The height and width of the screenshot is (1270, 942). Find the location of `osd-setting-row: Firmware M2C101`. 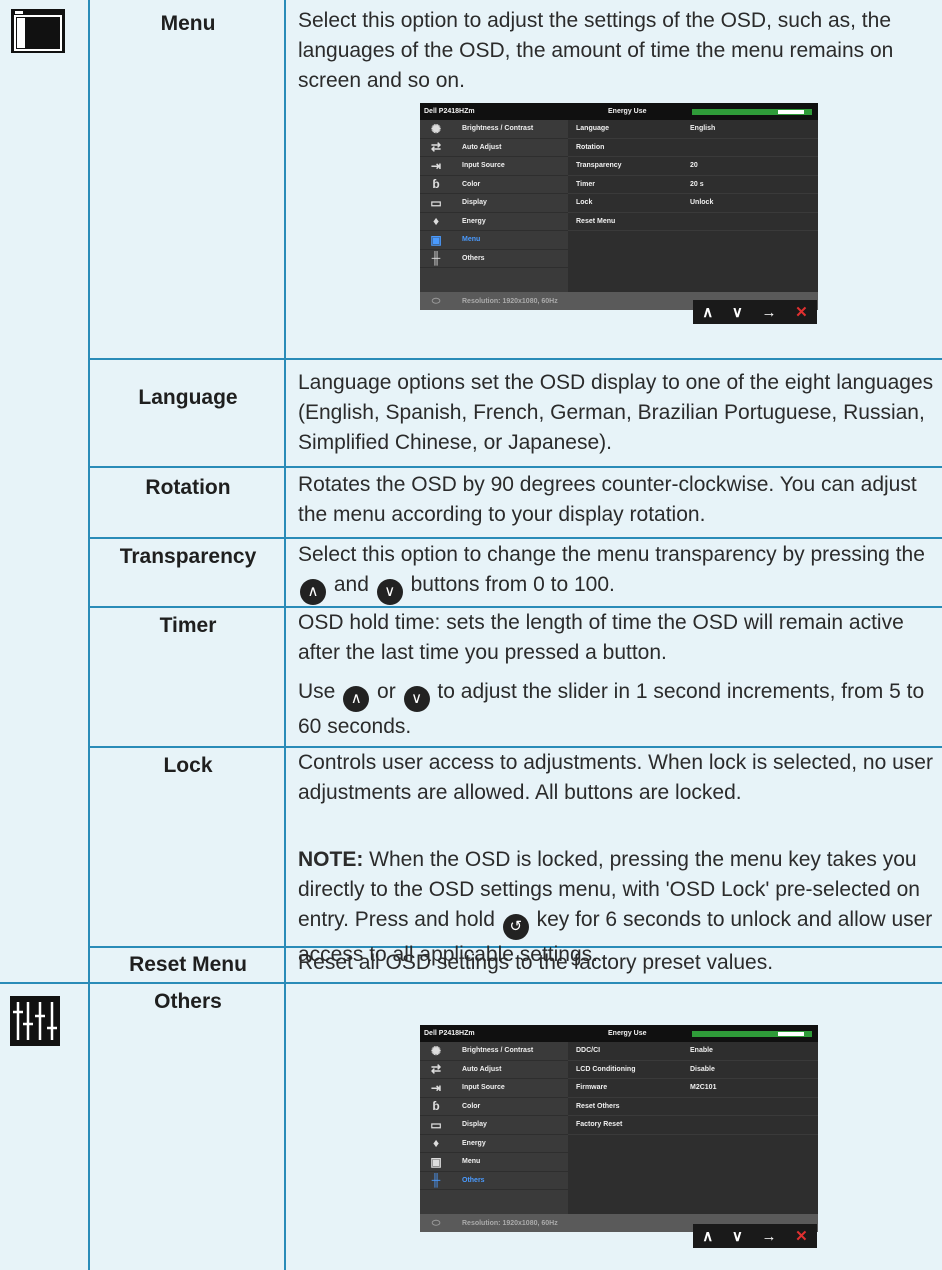

osd-setting-row: Firmware M2C101 is located at coordinates (693, 1088).